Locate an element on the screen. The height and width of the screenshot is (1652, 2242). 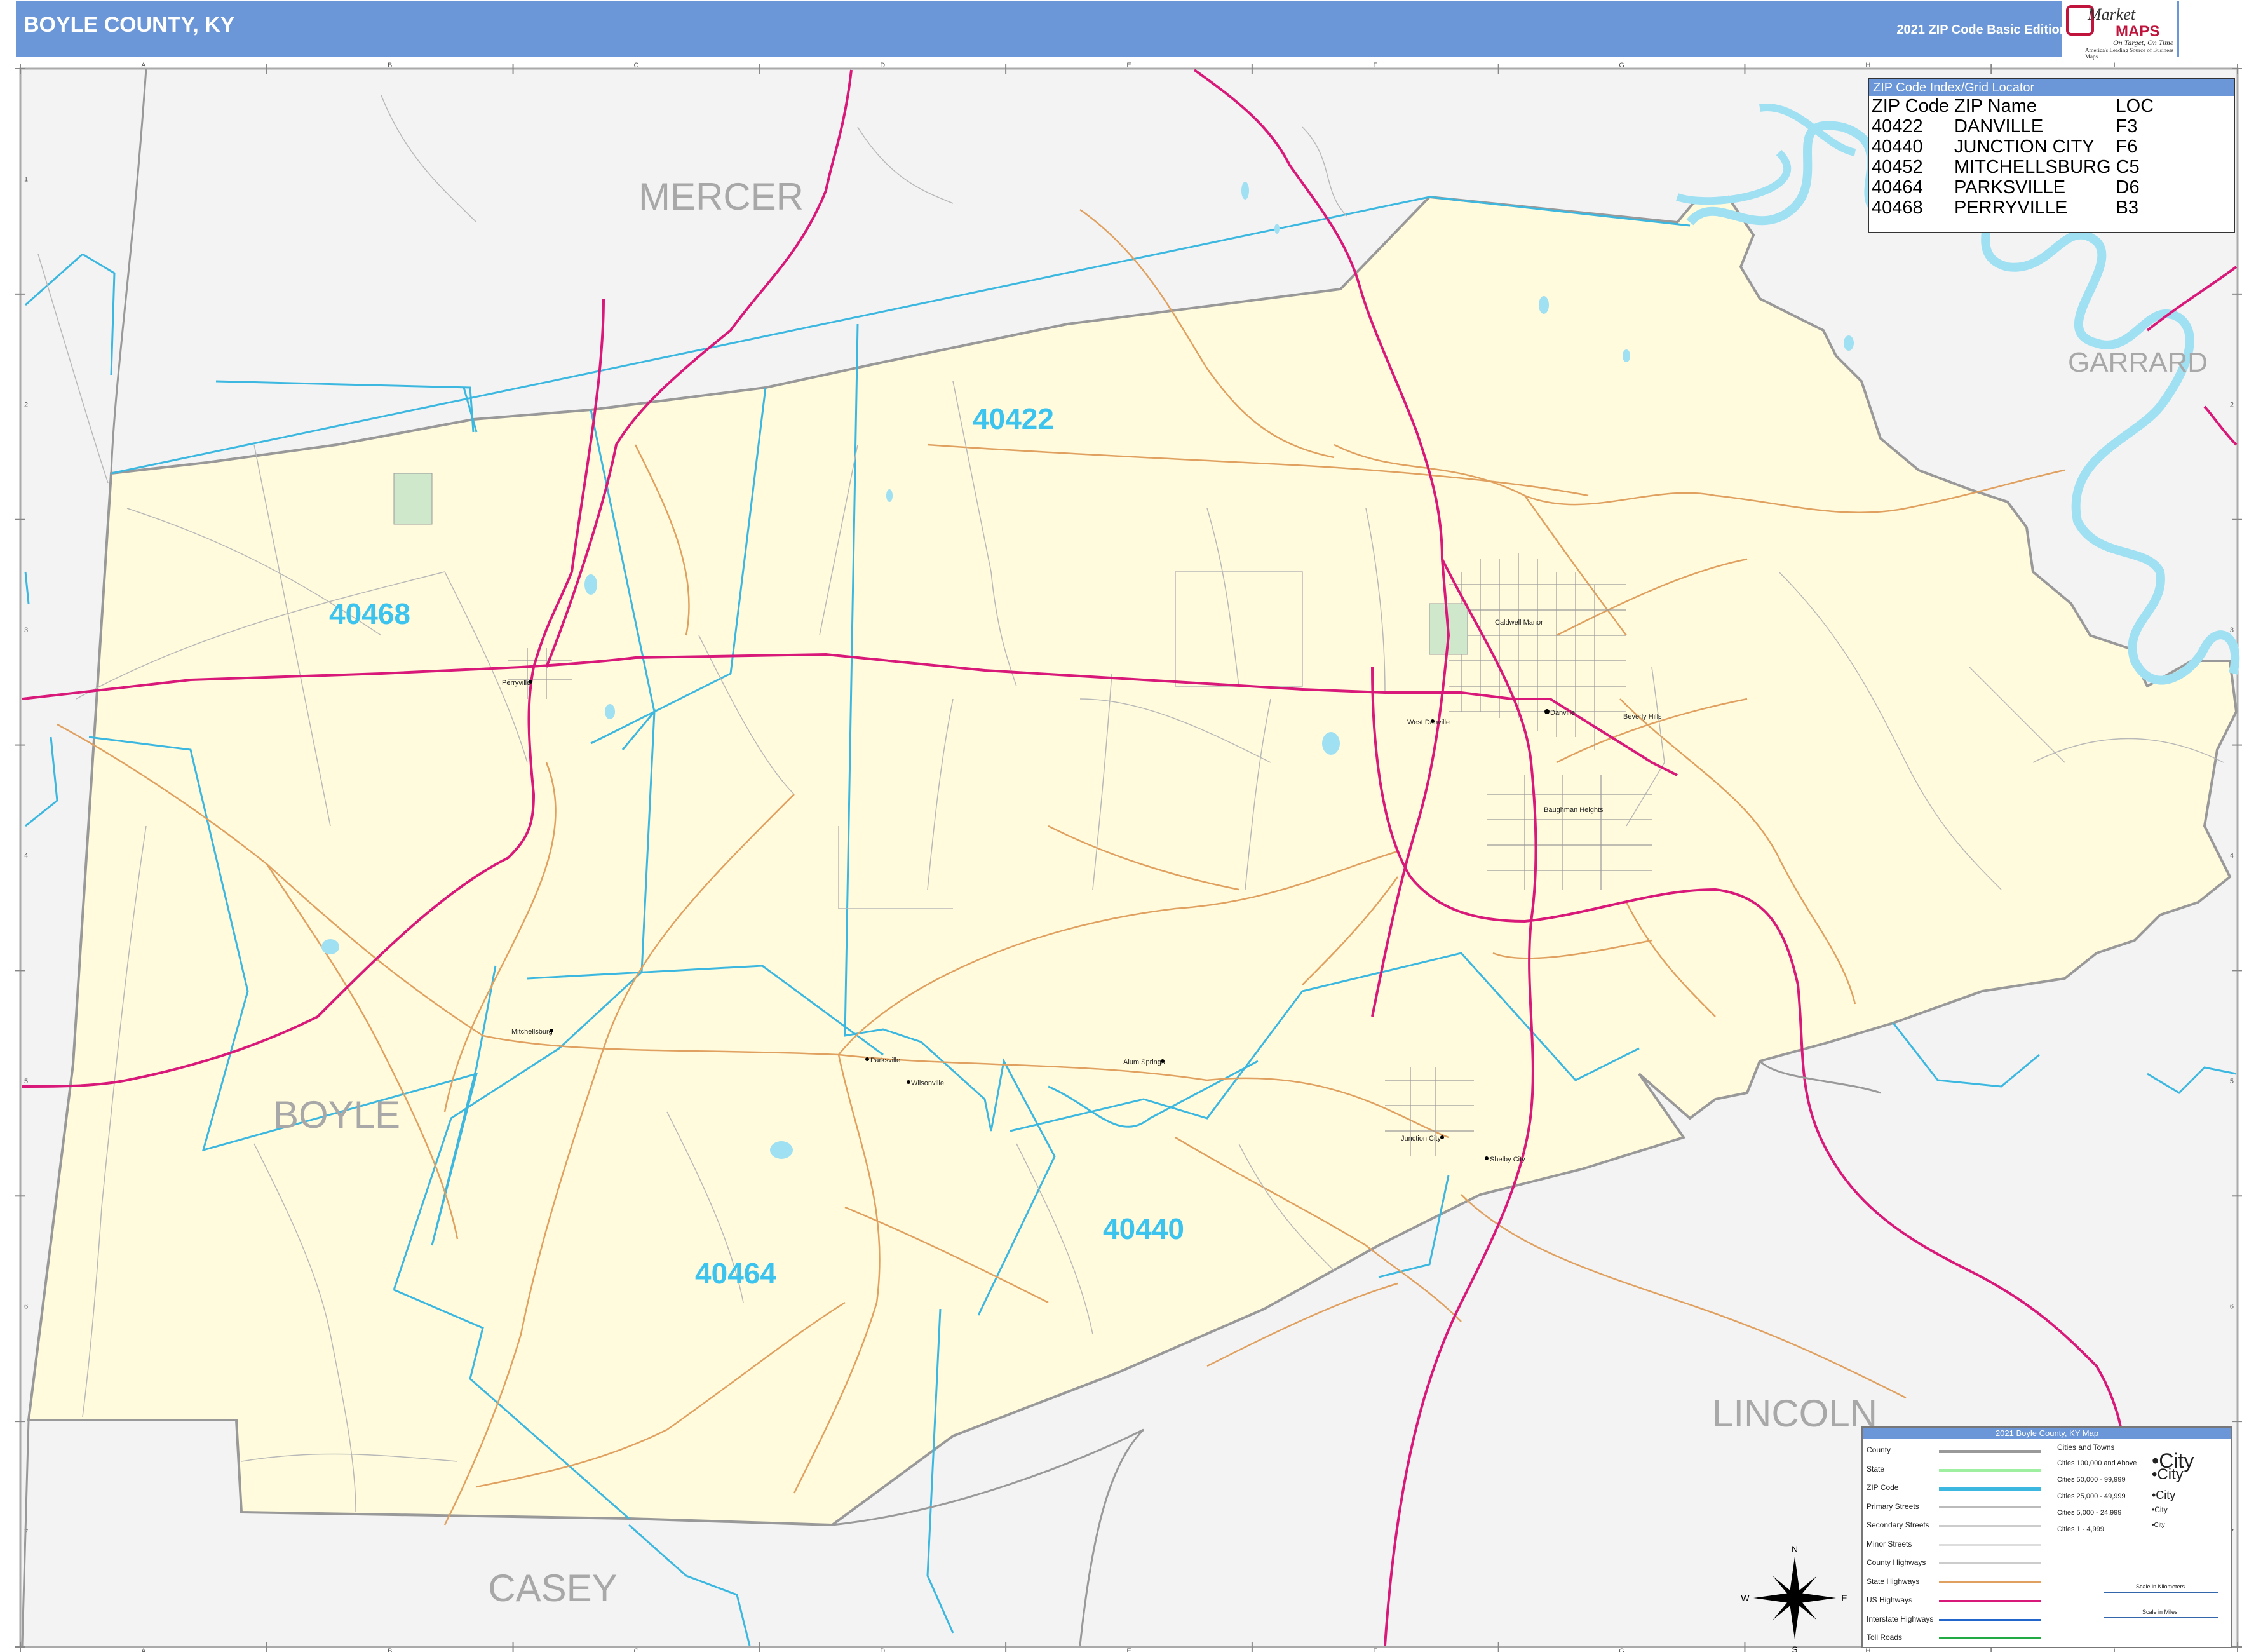
legend-item: County Highways is located at coordinates (1896, 1563).